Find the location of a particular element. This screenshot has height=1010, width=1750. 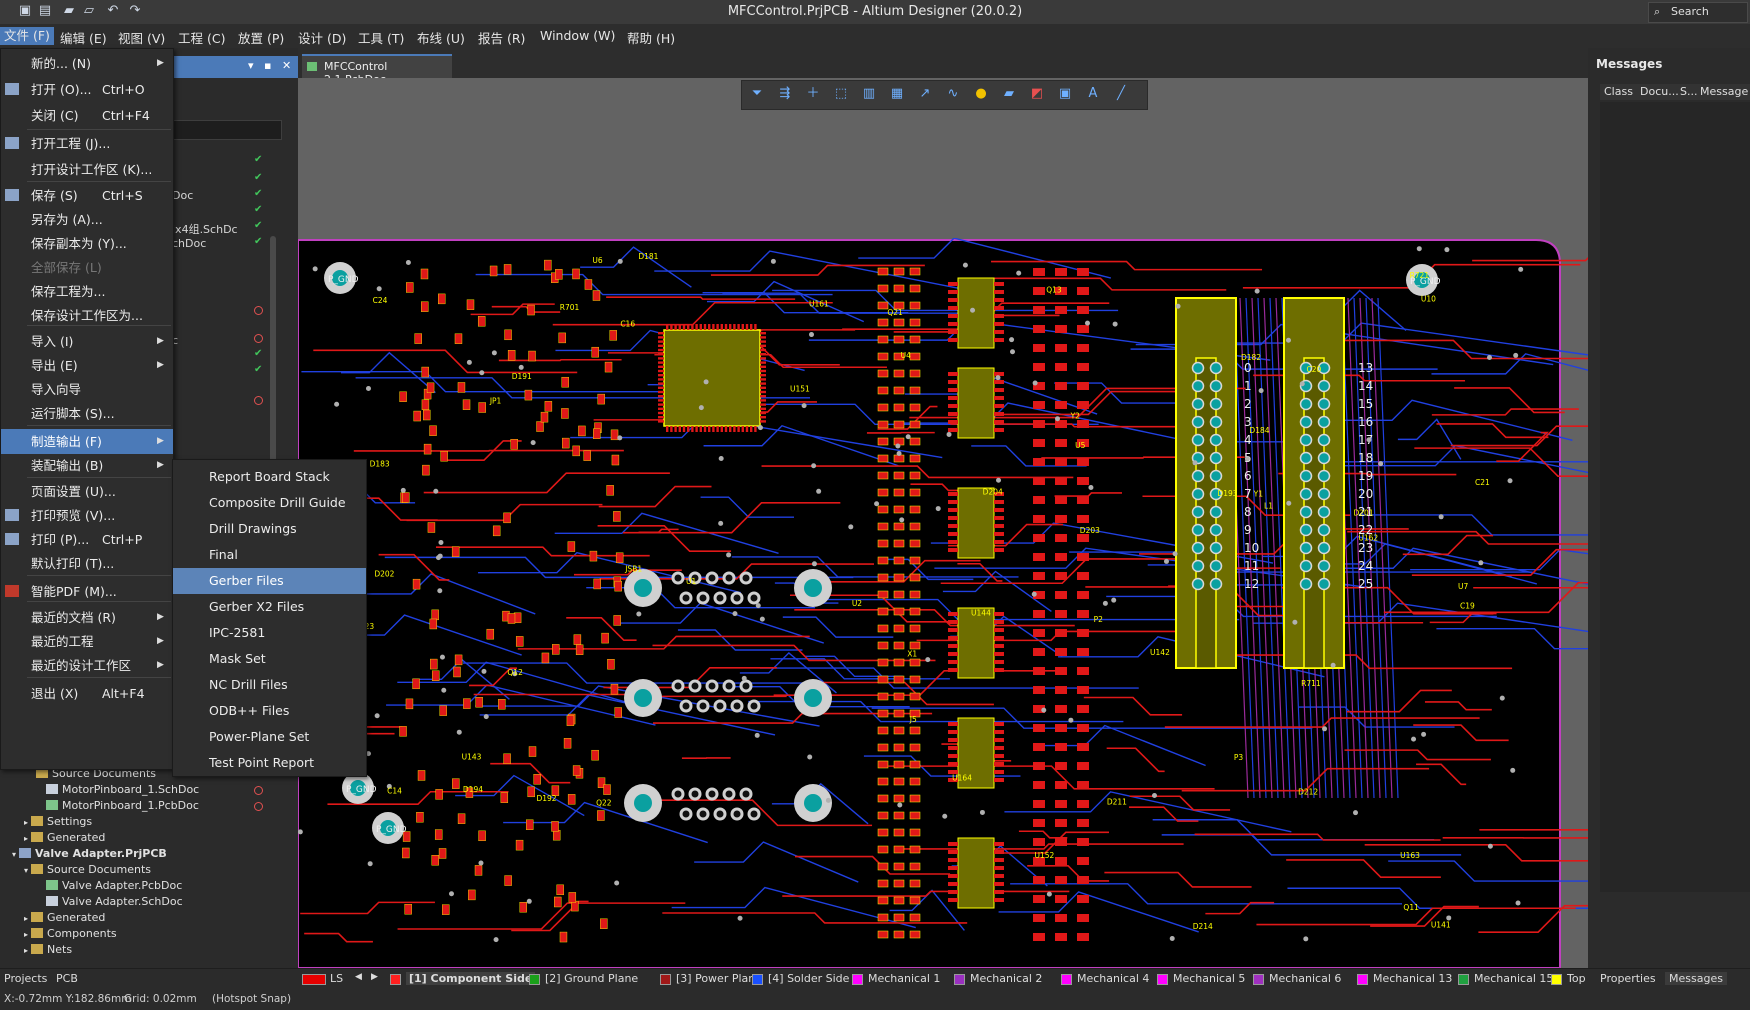

panel-tab-messages: Messages is located at coordinates (1696, 978).